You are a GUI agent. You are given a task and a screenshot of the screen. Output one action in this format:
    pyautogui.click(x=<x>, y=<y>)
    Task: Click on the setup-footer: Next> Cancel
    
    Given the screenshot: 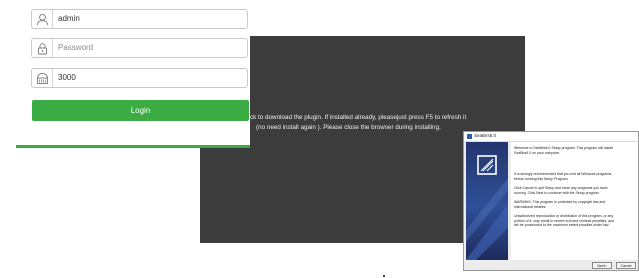 What is the action you would take?
    pyautogui.click(x=551, y=265)
    